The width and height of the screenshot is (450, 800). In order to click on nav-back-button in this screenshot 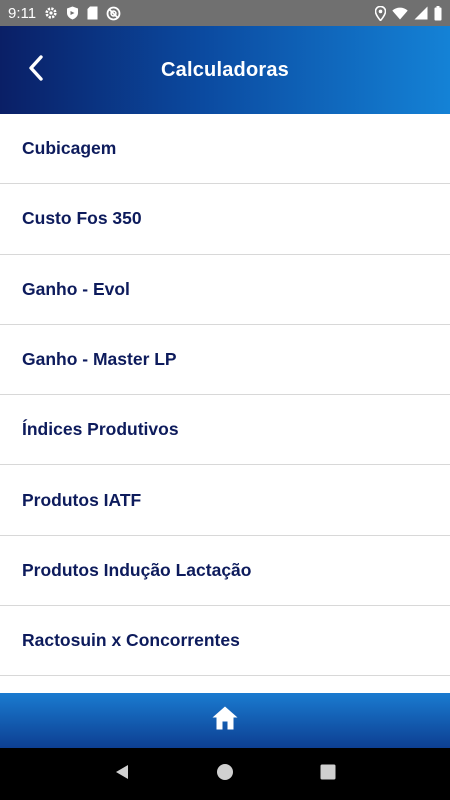, I will do `click(122, 774)`.